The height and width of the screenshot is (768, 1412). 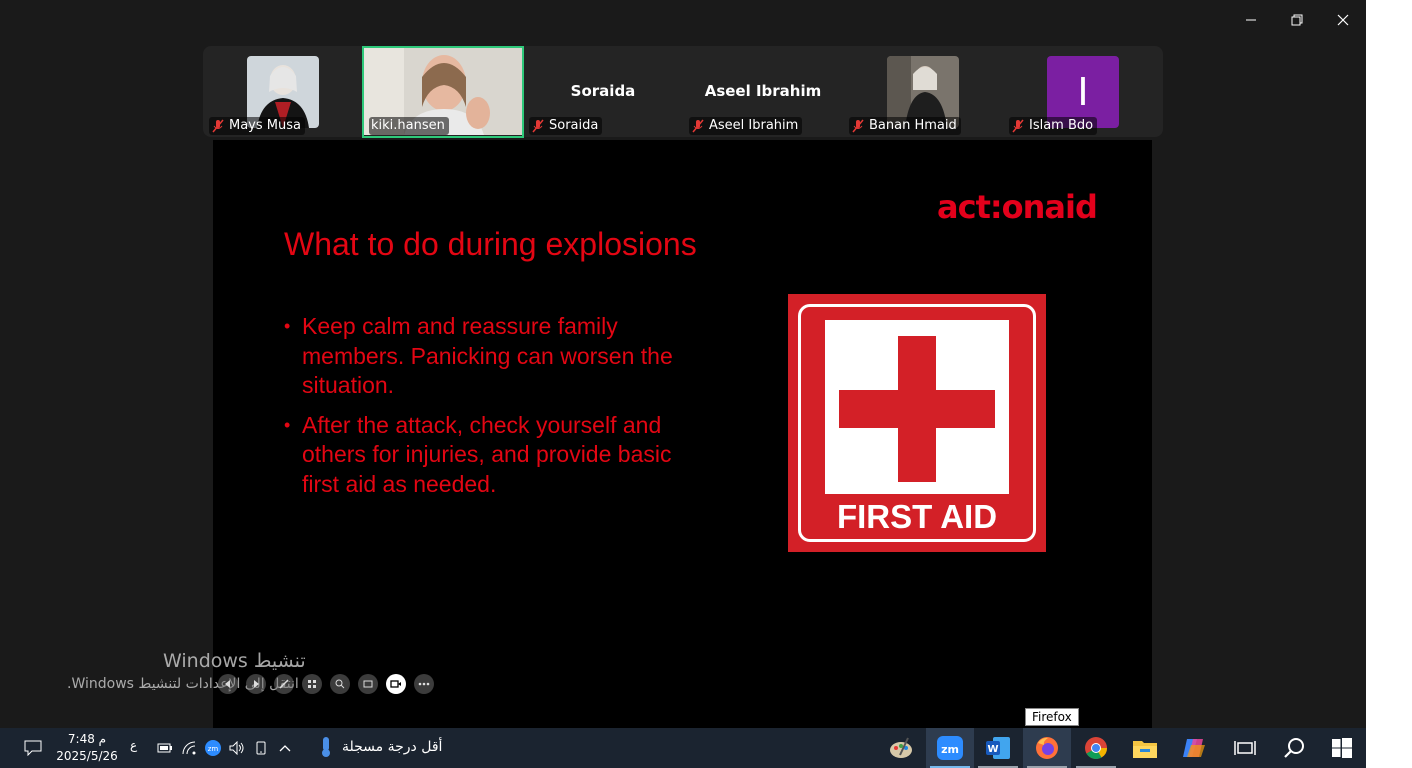 I want to click on arrow-left-icon, so click(x=227, y=684).